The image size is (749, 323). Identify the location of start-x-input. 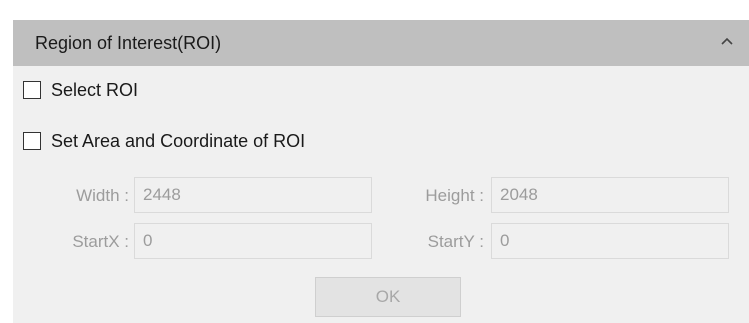
(253, 241).